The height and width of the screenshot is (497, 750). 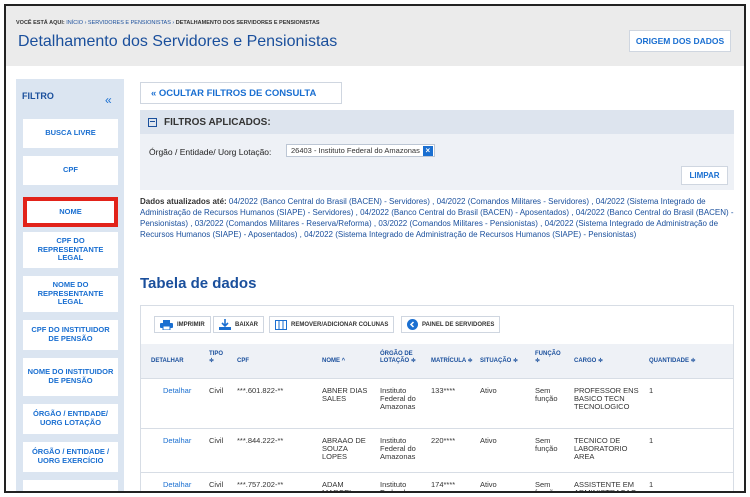 I want to click on cell-matricula: 220****, so click(x=443, y=440).